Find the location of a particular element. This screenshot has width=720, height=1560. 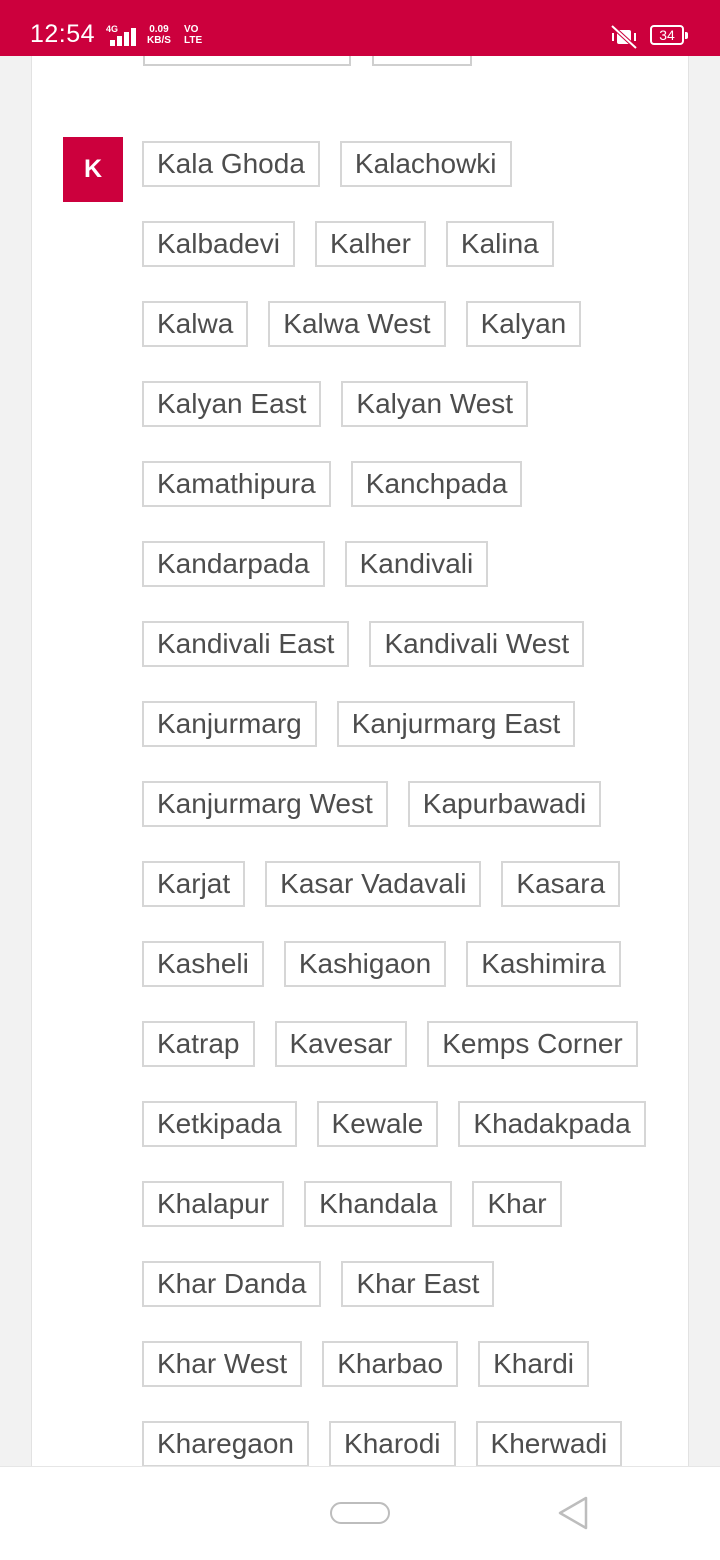

area-tag: Karjat is located at coordinates (194, 884).